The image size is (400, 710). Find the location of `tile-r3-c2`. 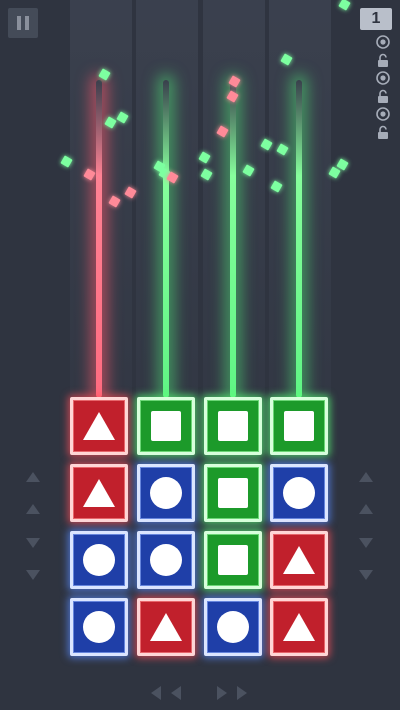

tile-r3-c2 is located at coordinates (166, 560).